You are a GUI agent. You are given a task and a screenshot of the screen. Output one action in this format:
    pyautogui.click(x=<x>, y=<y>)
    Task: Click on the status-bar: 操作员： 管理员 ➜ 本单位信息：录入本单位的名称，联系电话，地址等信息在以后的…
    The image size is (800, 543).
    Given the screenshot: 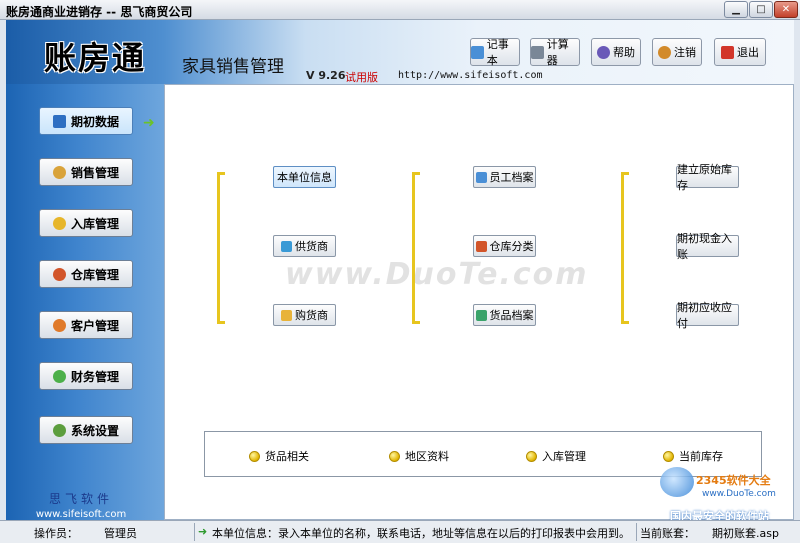 What is the action you would take?
    pyautogui.click(x=400, y=531)
    